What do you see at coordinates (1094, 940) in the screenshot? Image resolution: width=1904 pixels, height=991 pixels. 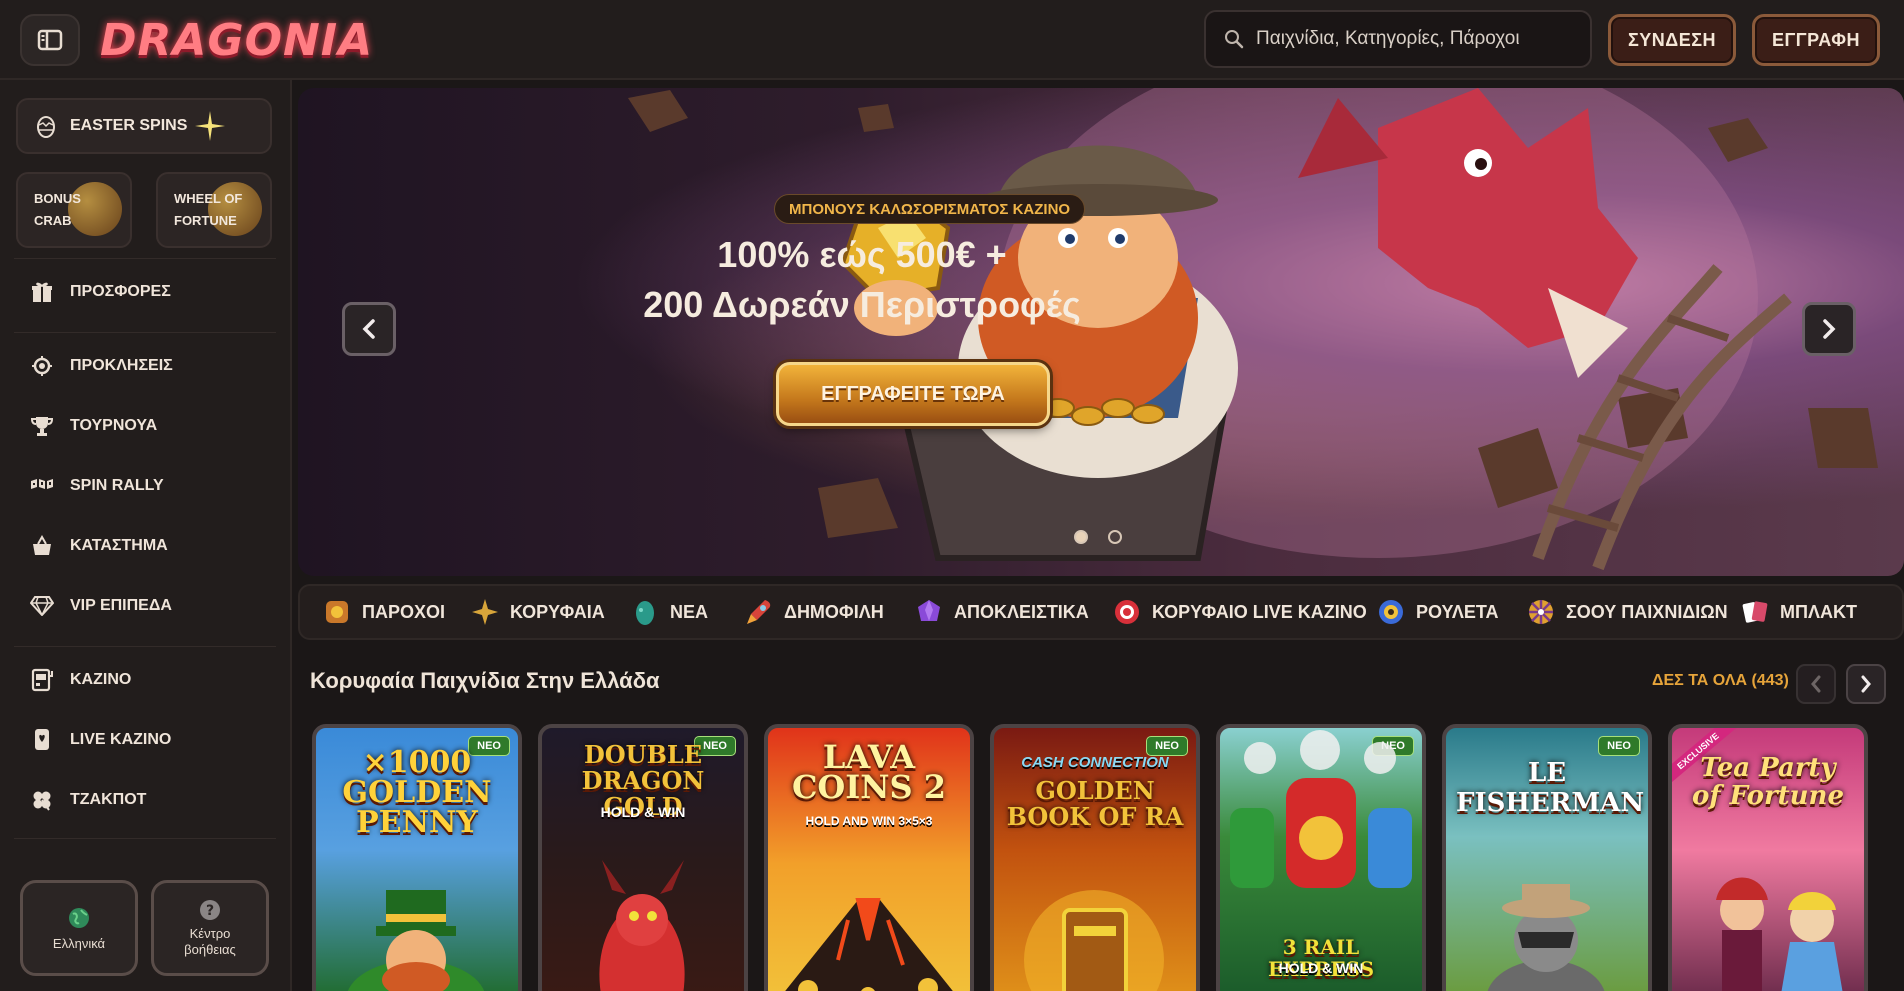 I see `golden-book-art` at bounding box center [1094, 940].